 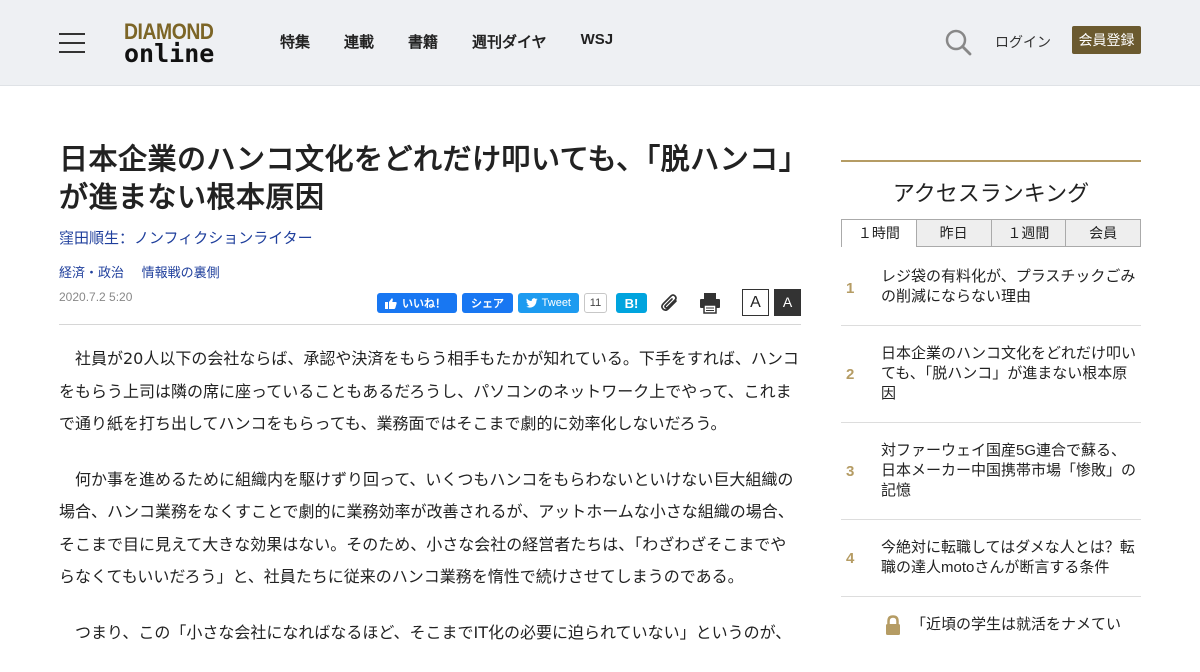 What do you see at coordinates (850, 288) in the screenshot?
I see `rank-number: 1` at bounding box center [850, 288].